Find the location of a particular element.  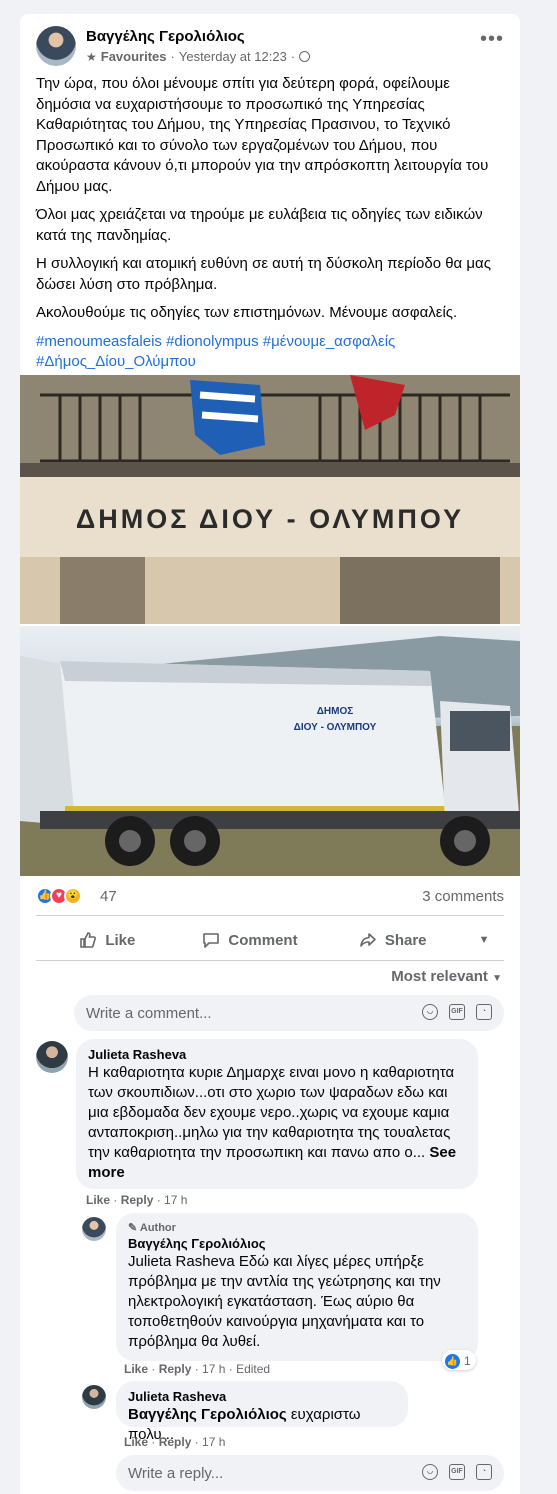

reply-input-icons: ◡ GIF ◔ is located at coordinates (457, 1472).